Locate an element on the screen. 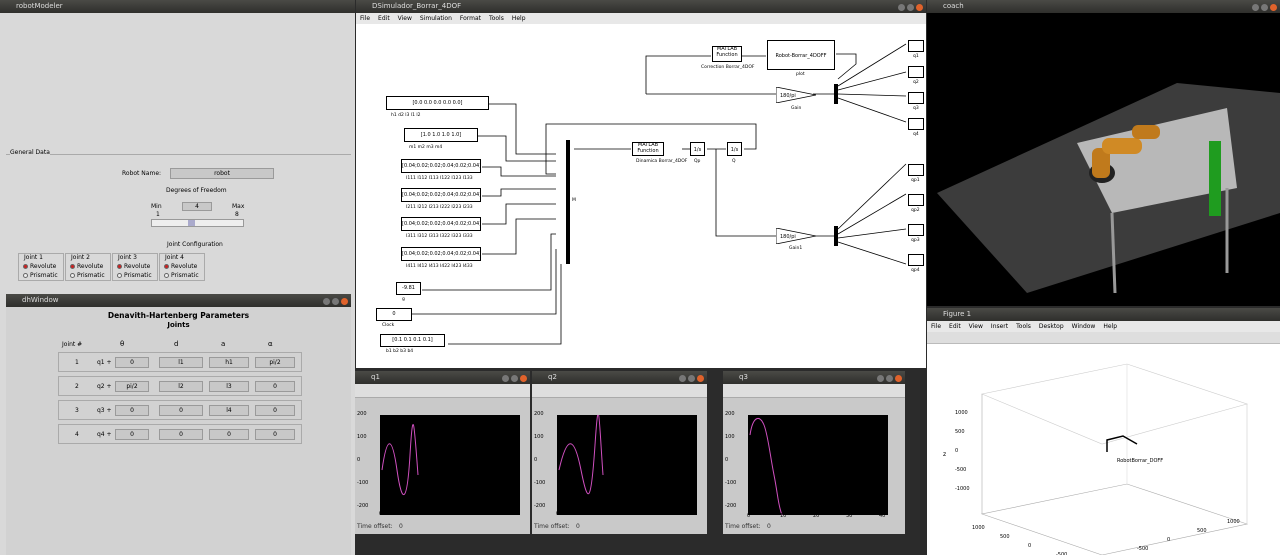 This screenshot has height=555, width=1280. scope-titlebar: q3 is located at coordinates (814, 377).